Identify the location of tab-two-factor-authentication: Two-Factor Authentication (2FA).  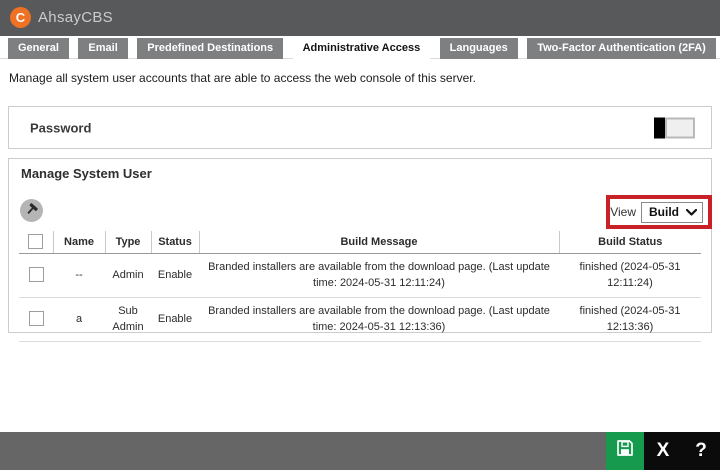
(621, 48).